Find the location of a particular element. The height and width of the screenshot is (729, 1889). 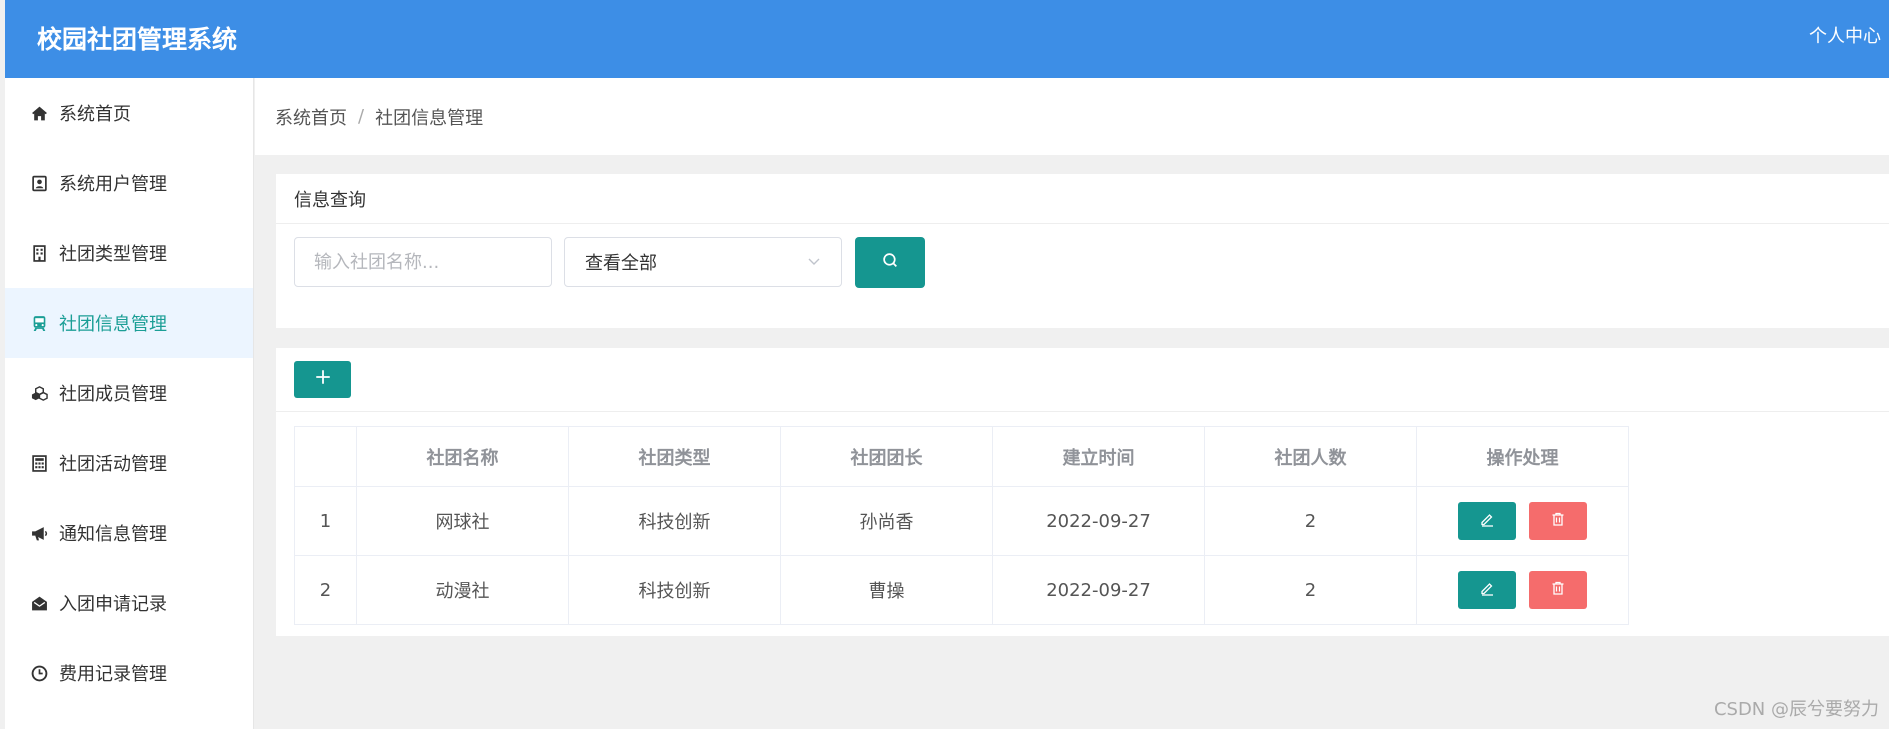

column-header: 社团名称 is located at coordinates (462, 456).